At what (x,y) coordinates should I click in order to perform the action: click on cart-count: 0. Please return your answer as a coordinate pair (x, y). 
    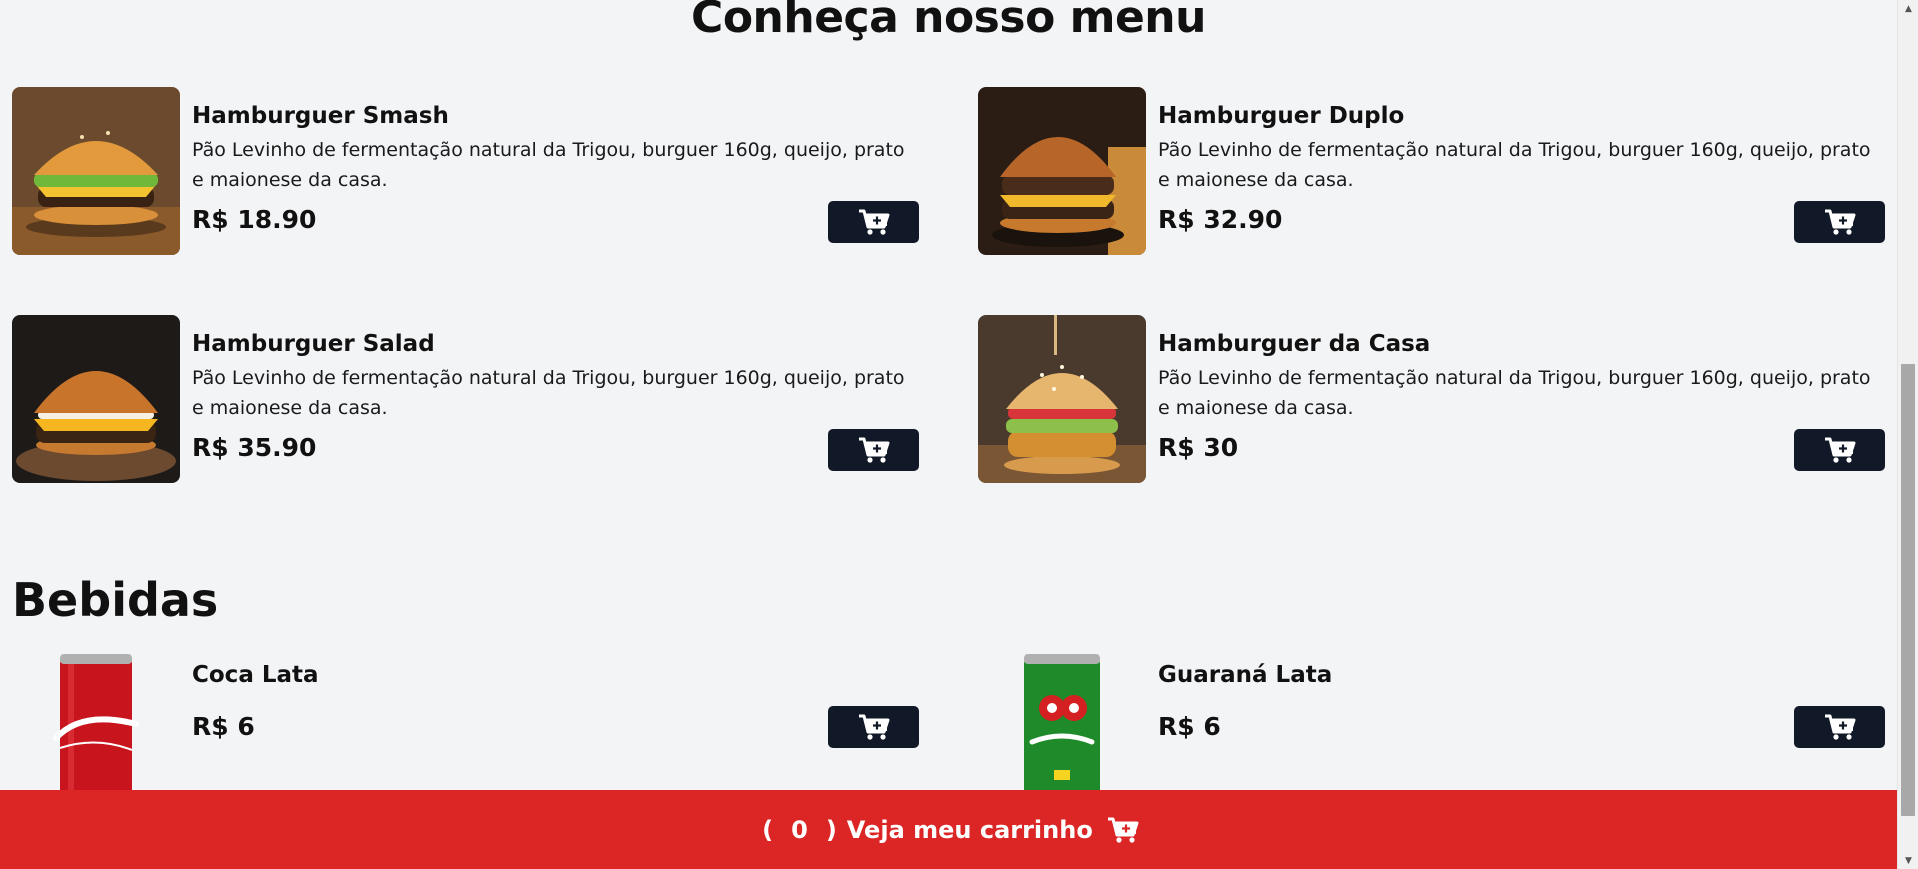
    Looking at the image, I should click on (799, 829).